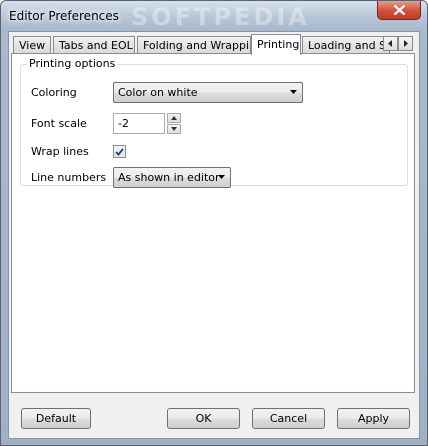 This screenshot has width=428, height=446. Describe the element at coordinates (288, 418) in the screenshot. I see `cancel-button: Cancel` at that location.